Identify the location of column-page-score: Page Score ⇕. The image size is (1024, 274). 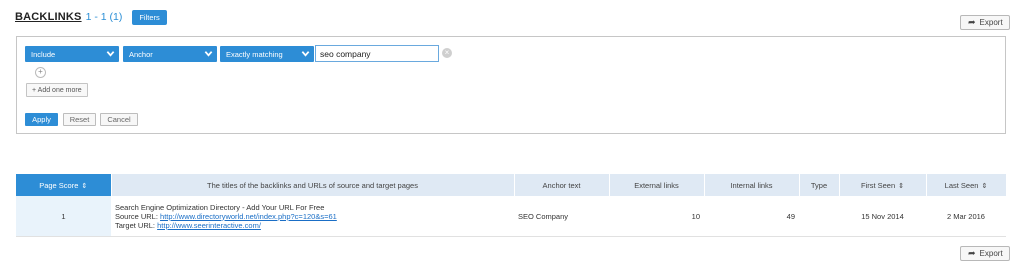
(64, 185).